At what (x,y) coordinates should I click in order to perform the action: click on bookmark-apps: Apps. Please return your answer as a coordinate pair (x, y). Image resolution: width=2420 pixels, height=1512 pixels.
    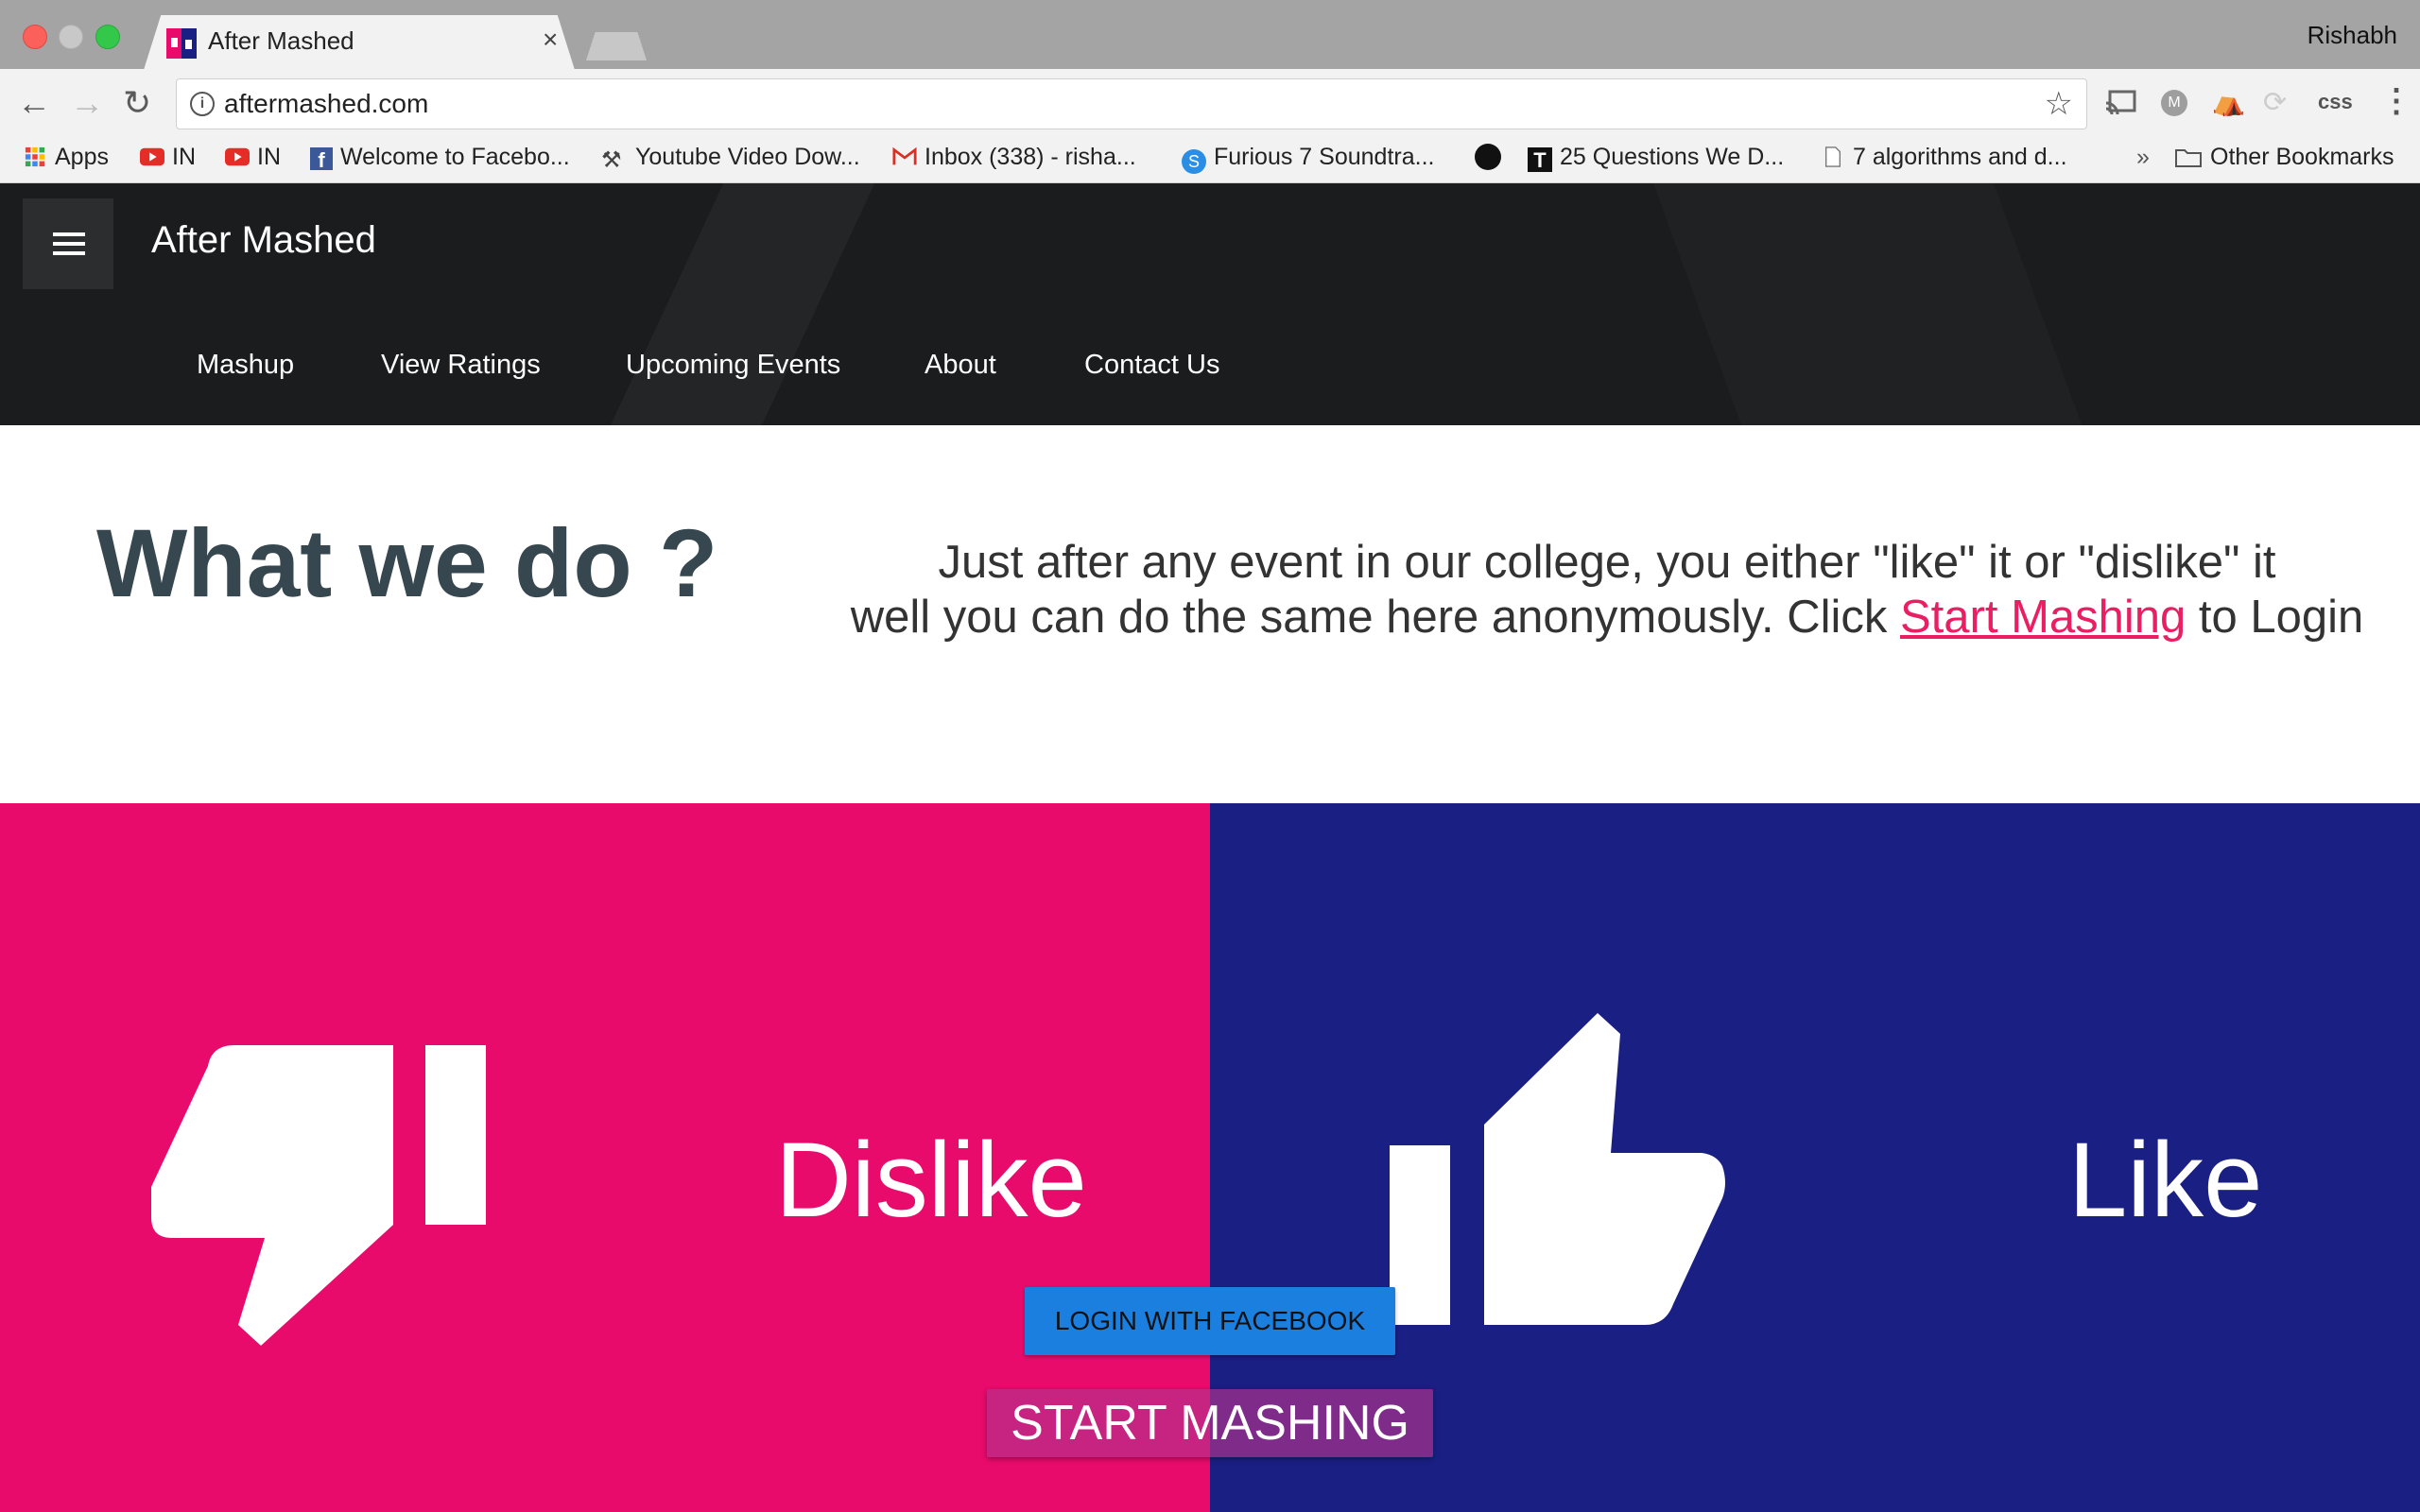
    Looking at the image, I should click on (66, 157).